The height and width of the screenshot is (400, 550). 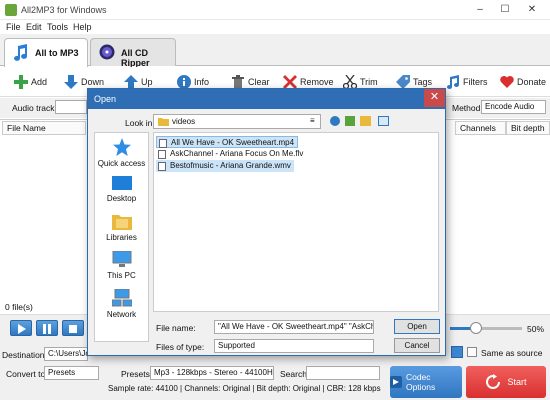 I want to click on desktop-icon, so click(x=121, y=183).